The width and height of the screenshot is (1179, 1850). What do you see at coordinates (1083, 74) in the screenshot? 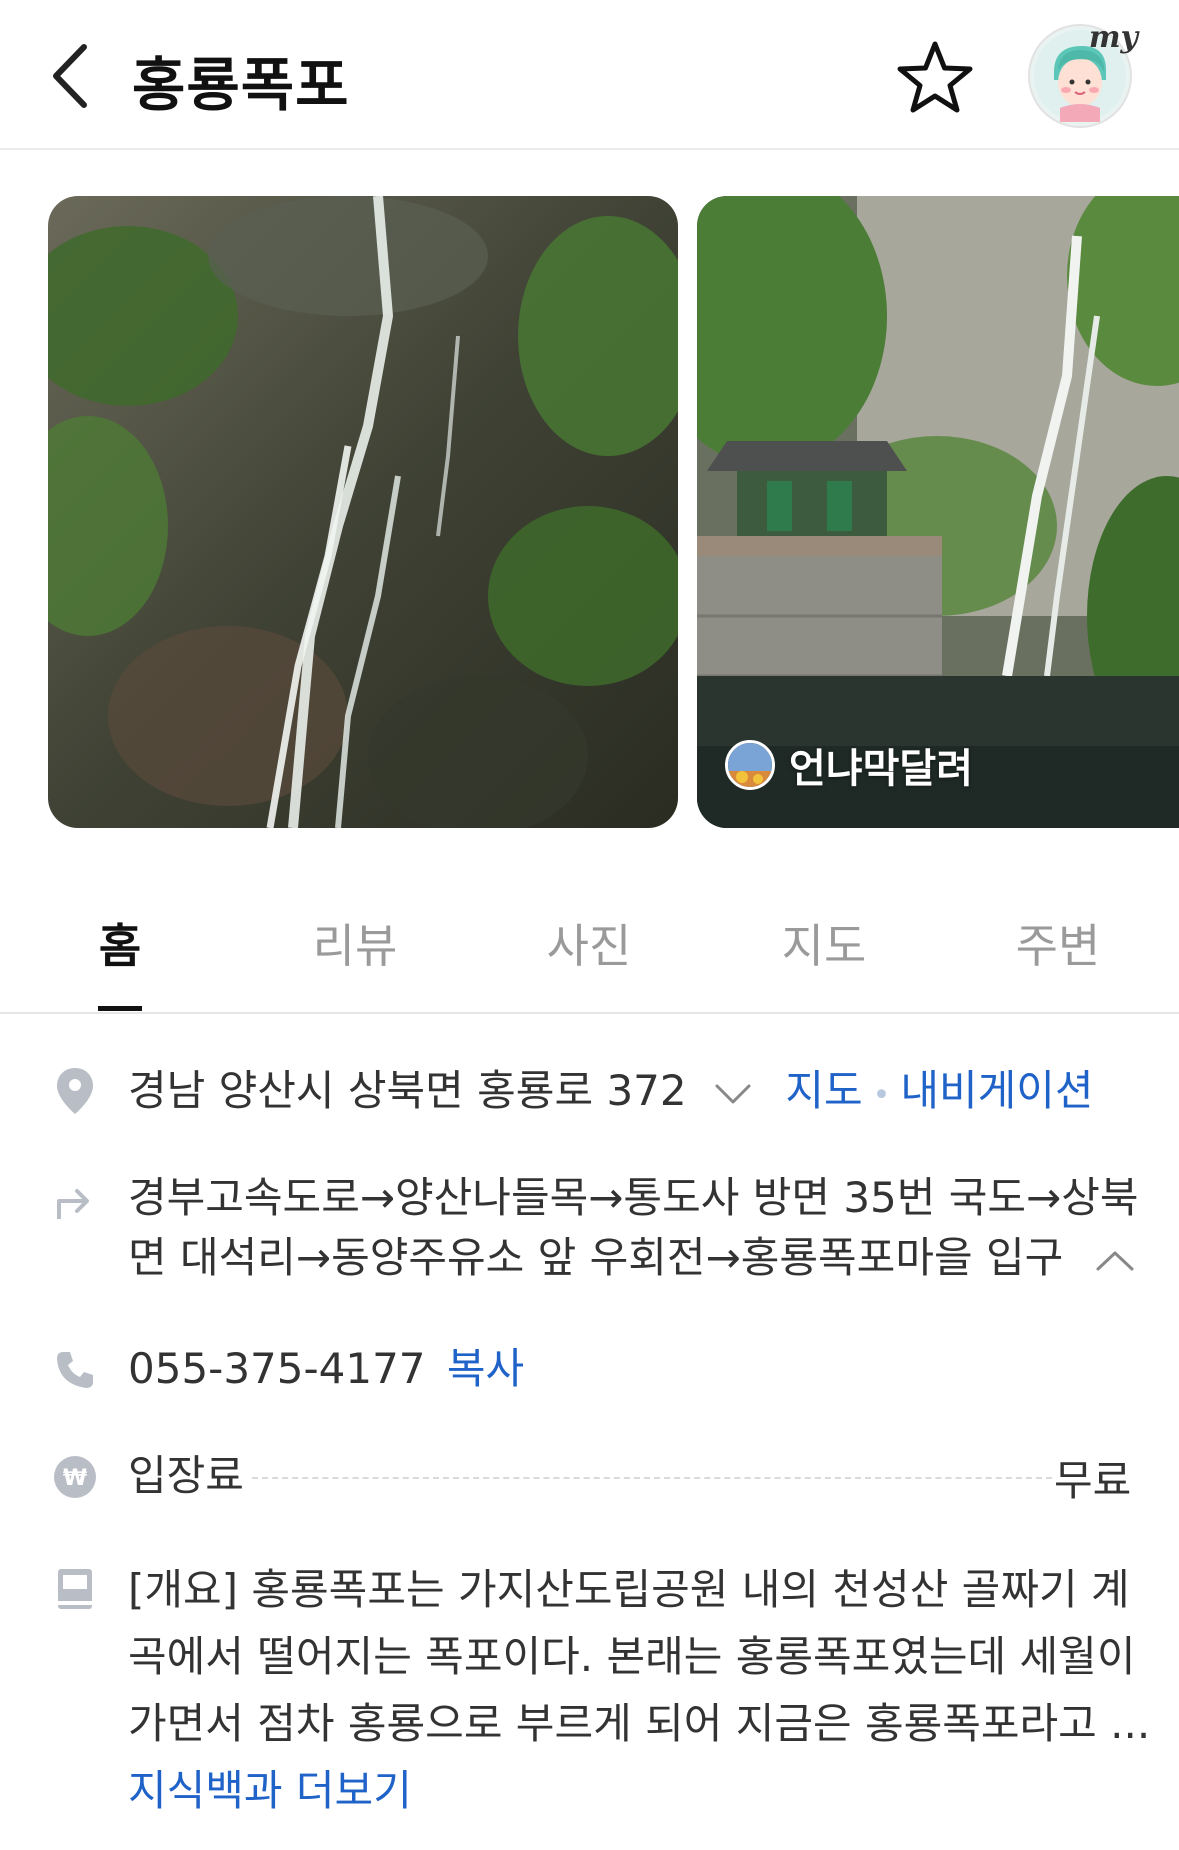
I see `my-profile-button: my` at bounding box center [1083, 74].